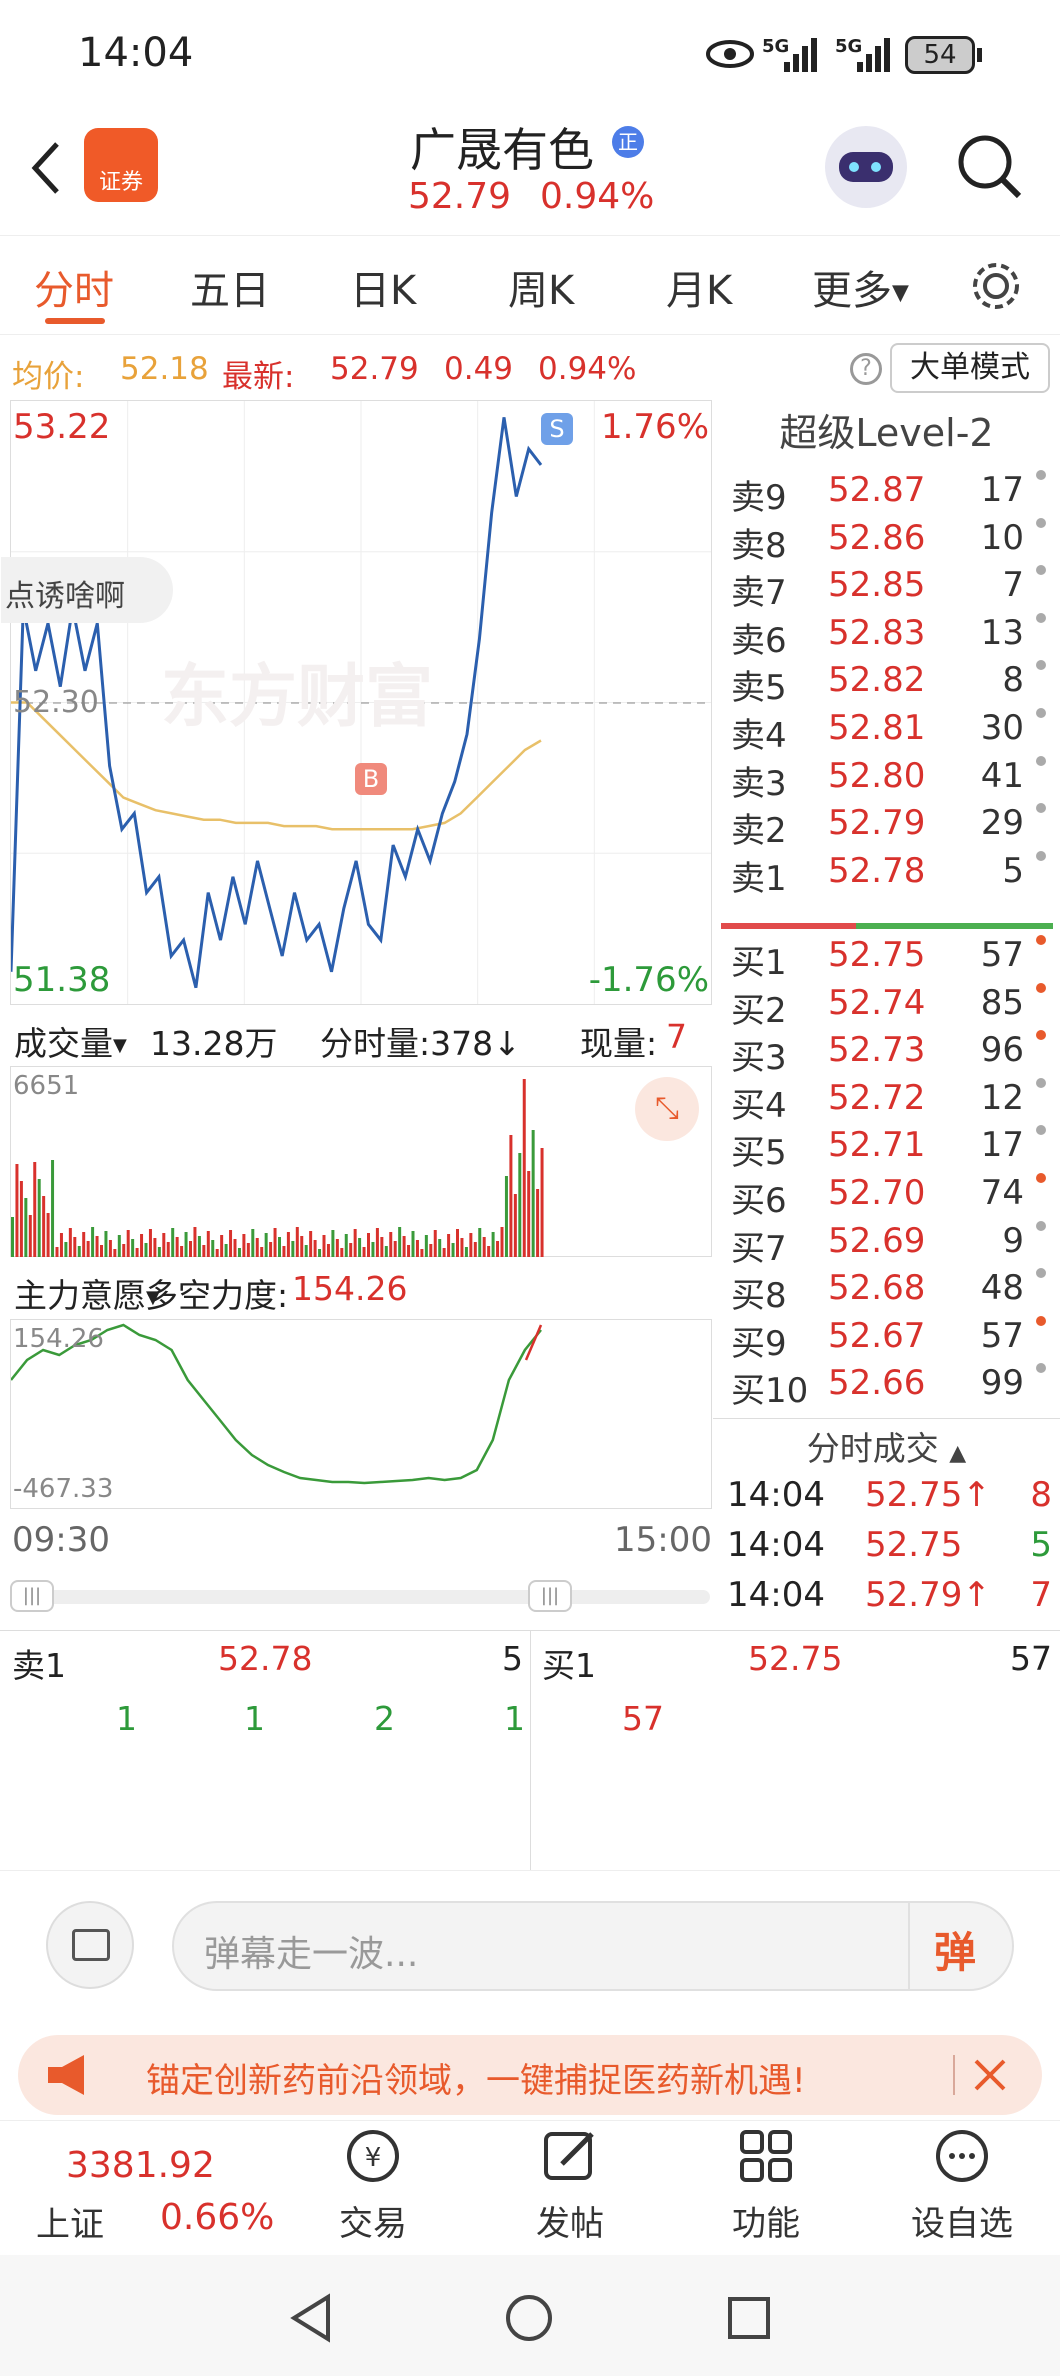 The width and height of the screenshot is (1060, 2376). I want to click on volume-chart: 6651 ⤡, so click(361, 1162).